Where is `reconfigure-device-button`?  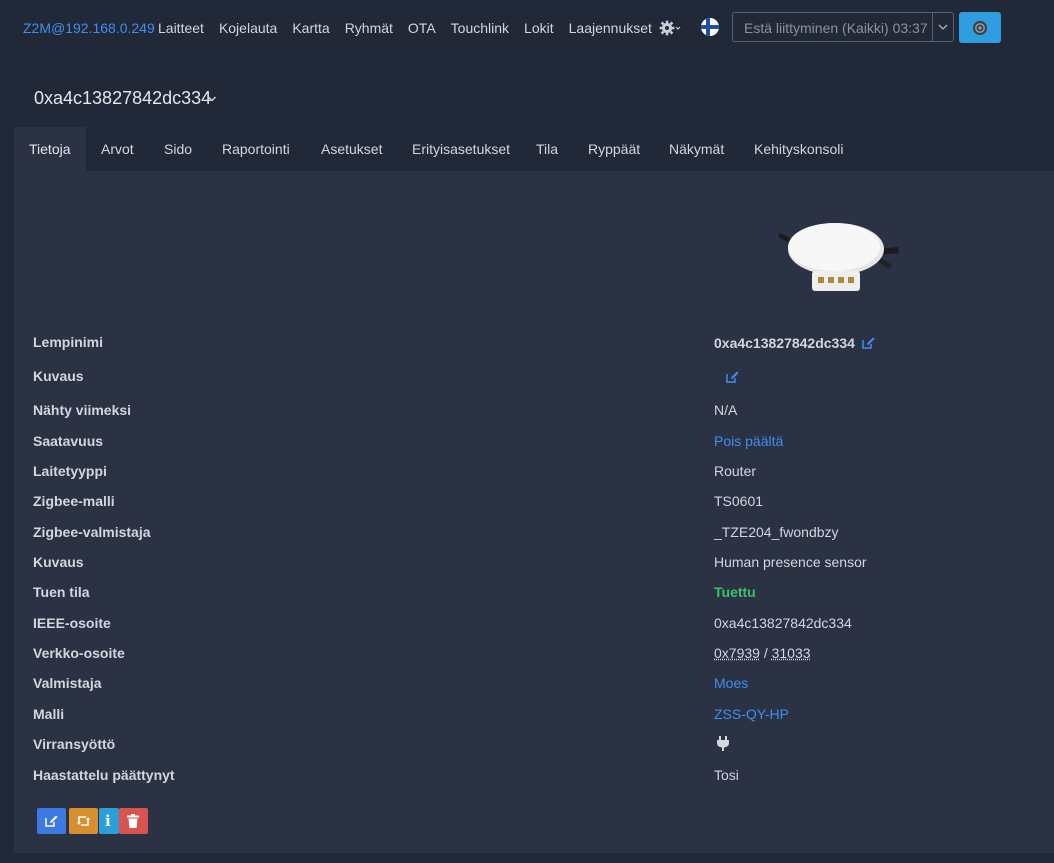 reconfigure-device-button is located at coordinates (83, 821).